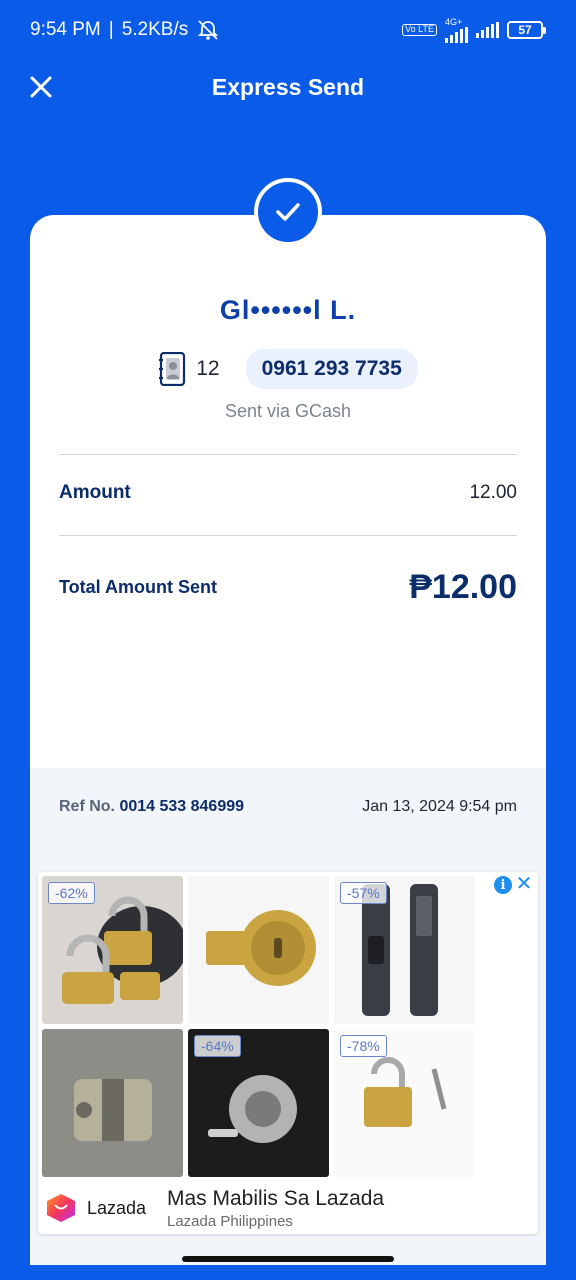  What do you see at coordinates (155, 29) in the screenshot?
I see `net-speed: 5.2KB/s` at bounding box center [155, 29].